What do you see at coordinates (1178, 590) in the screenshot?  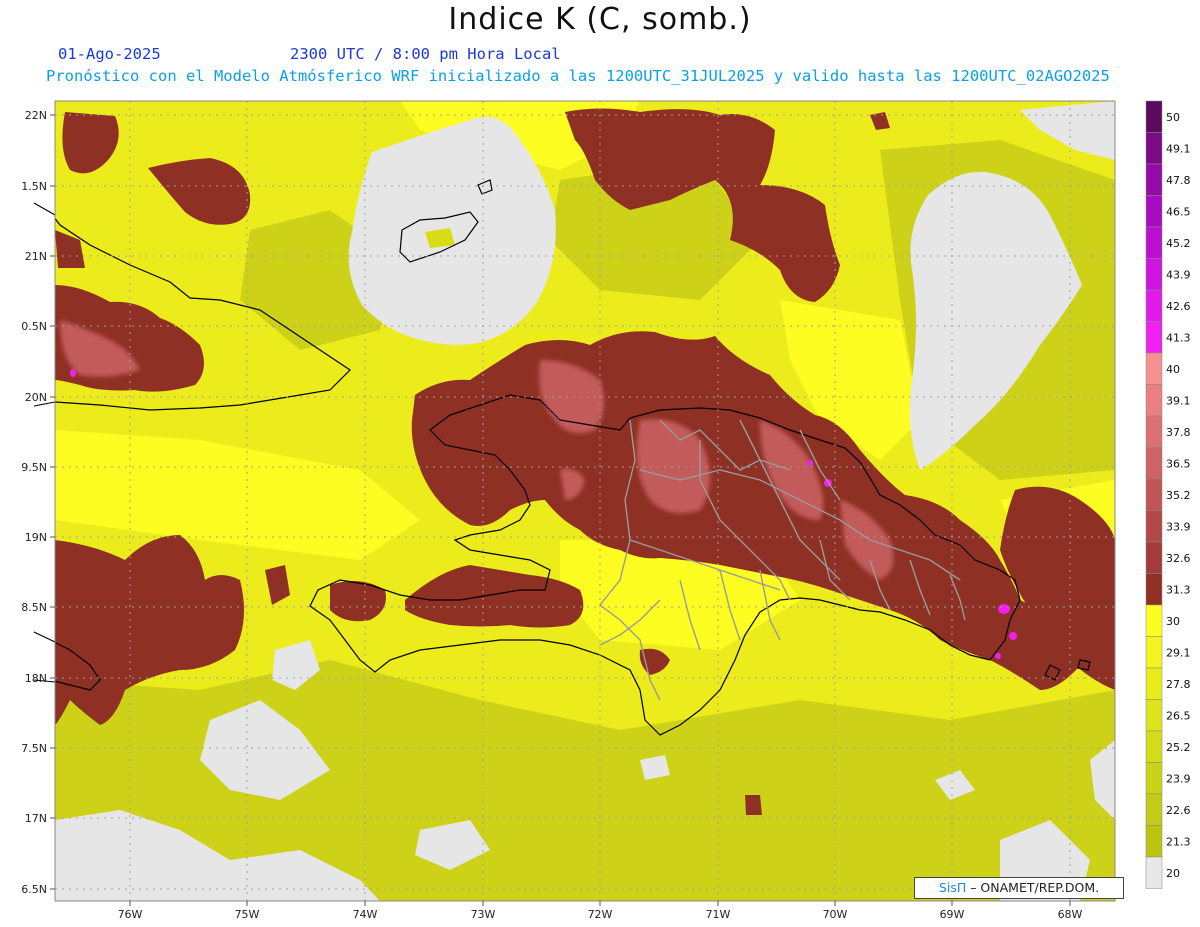 I see `colorbar-label: 31.3` at bounding box center [1178, 590].